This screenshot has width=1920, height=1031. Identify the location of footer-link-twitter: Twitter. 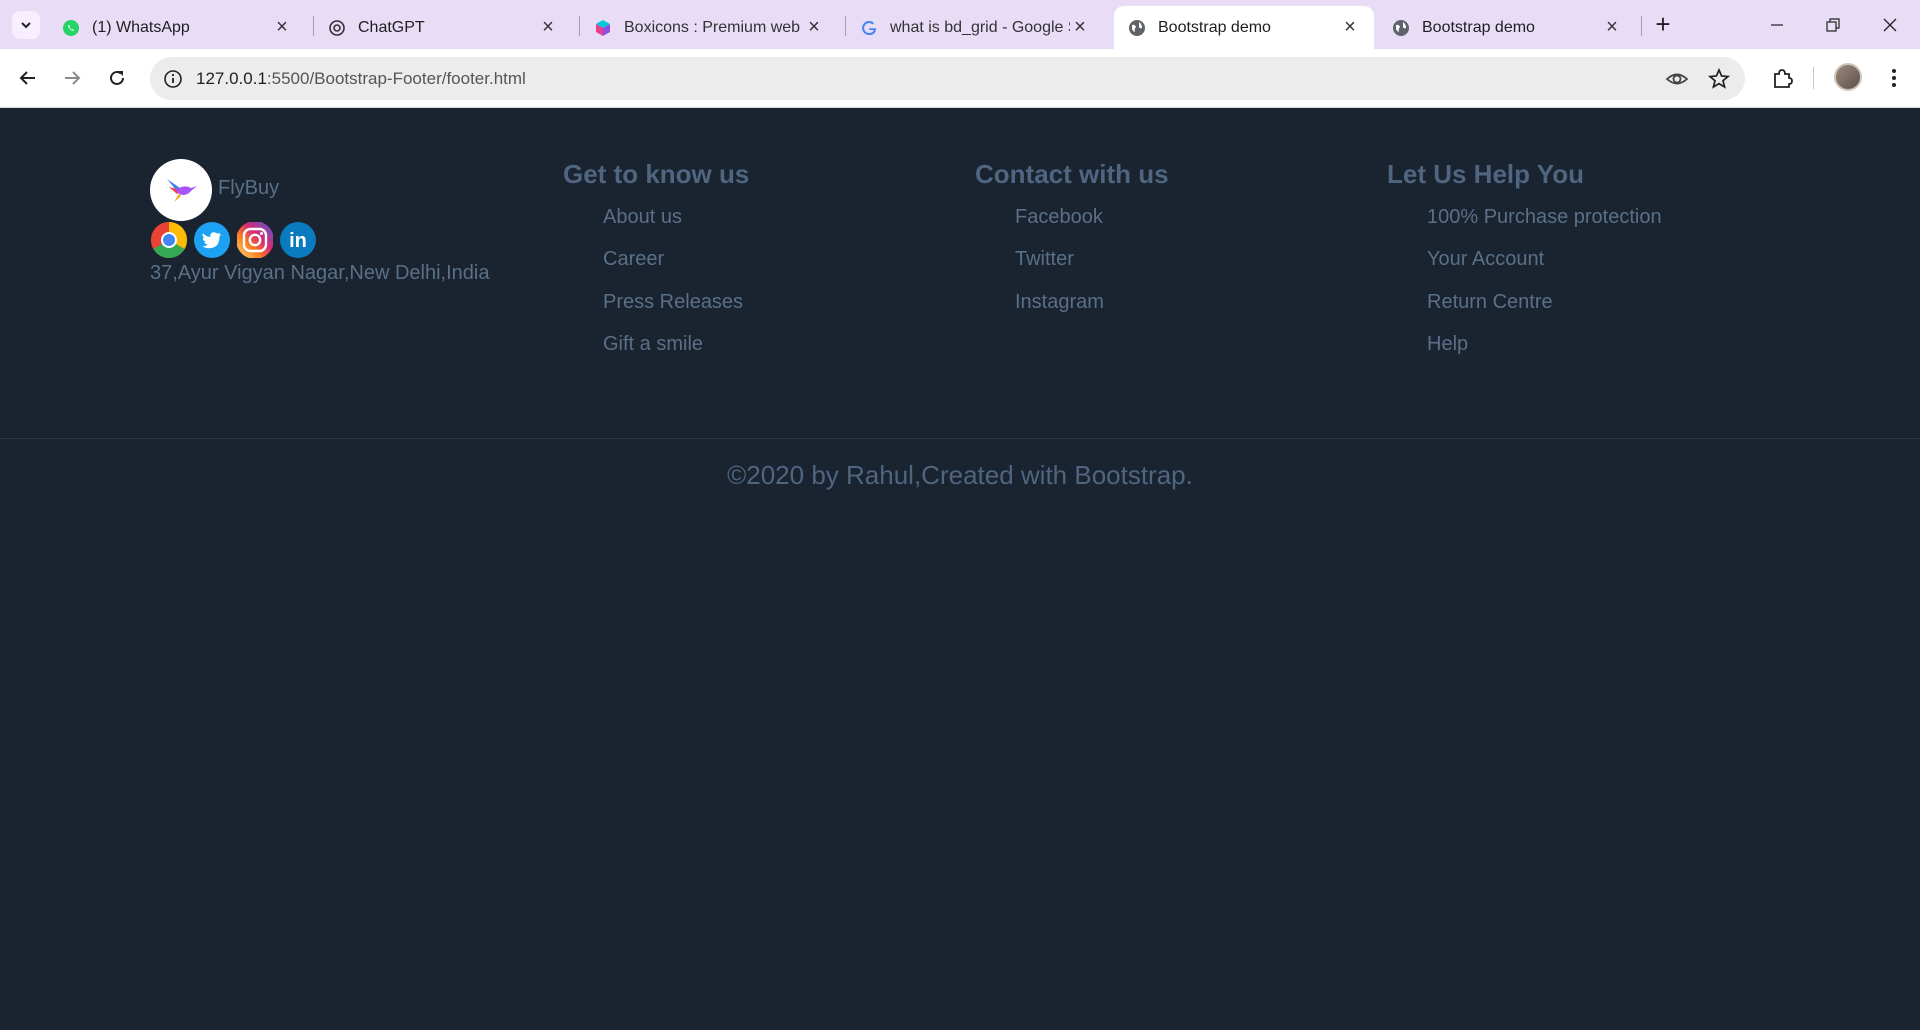
(1044, 259).